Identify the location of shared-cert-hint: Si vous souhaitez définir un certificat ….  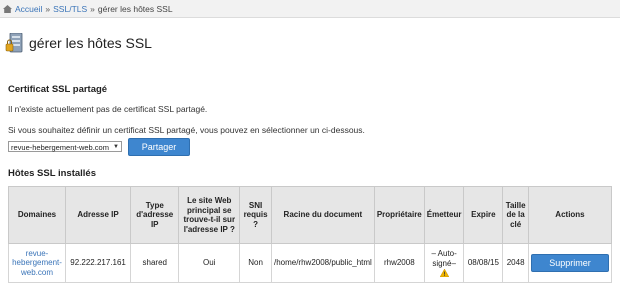
(186, 130).